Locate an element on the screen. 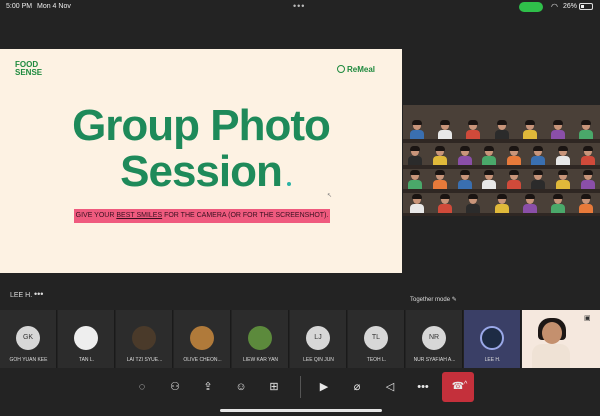  apps-icon: ⊞ is located at coordinates (274, 387).